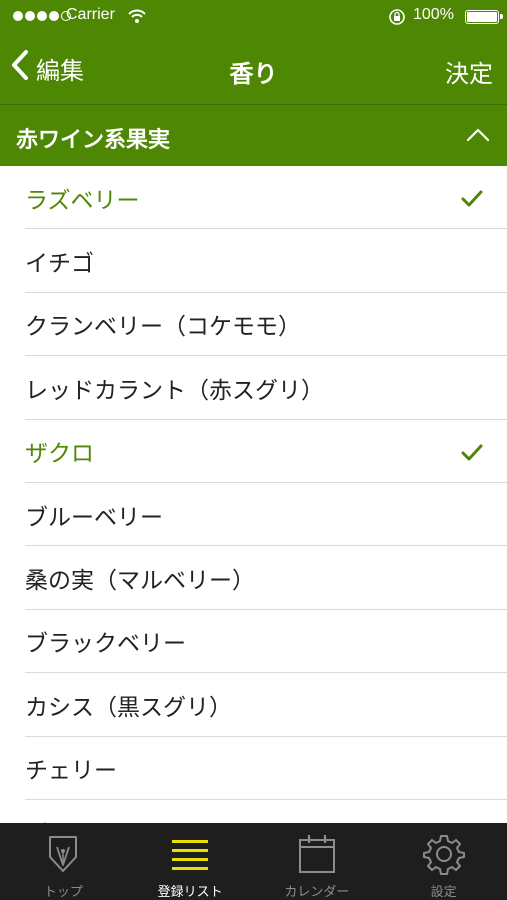 This screenshot has height=900, width=507. Describe the element at coordinates (82, 200) in the screenshot. I see `list-item-label: ラズベリー` at that location.